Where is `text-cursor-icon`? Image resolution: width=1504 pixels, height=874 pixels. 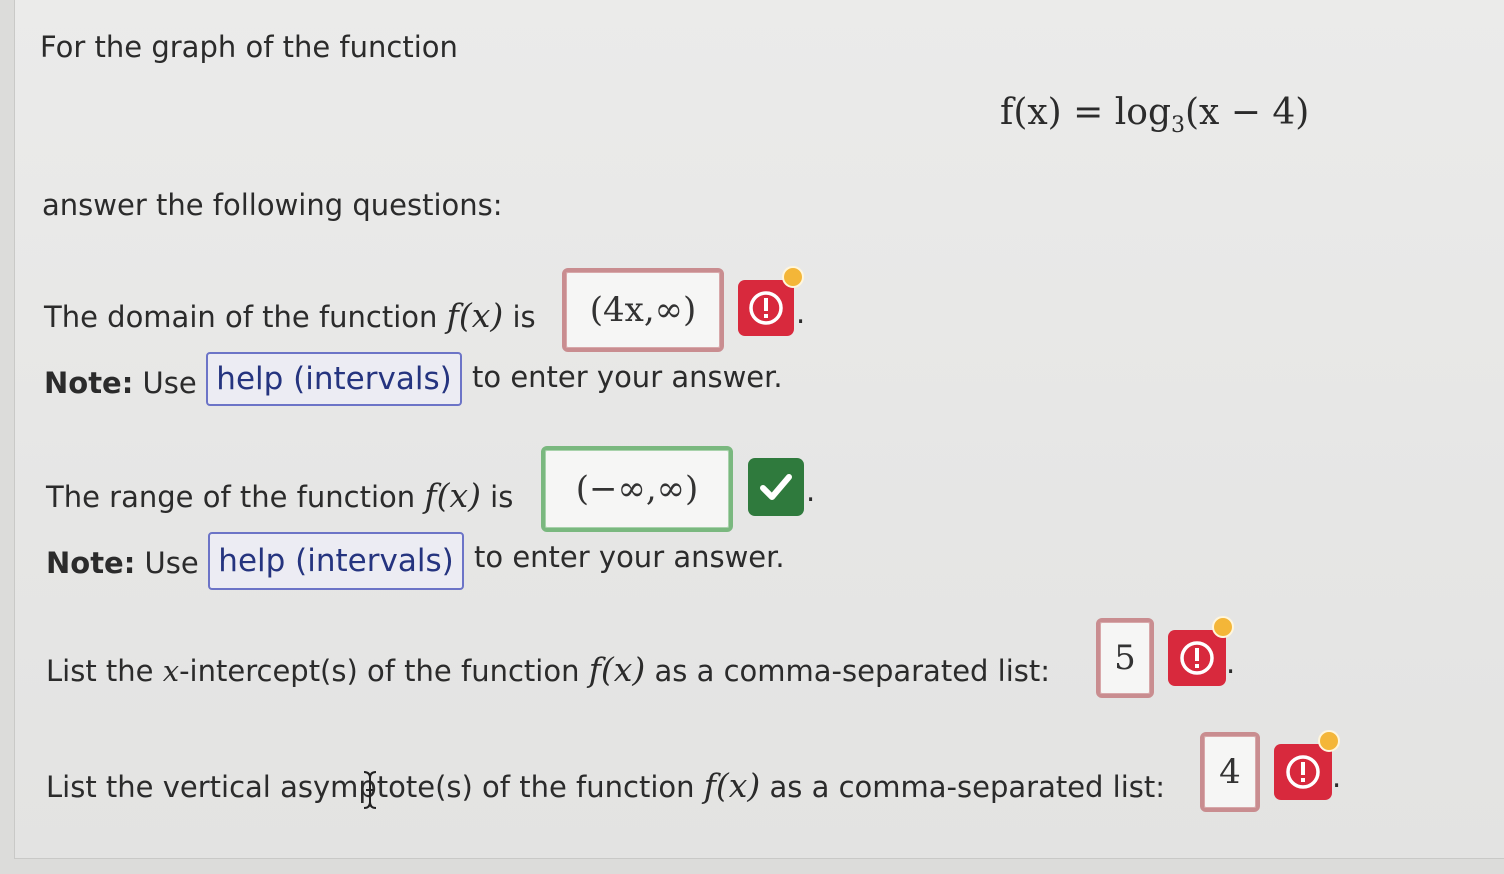
text-cursor-icon is located at coordinates (370, 790).